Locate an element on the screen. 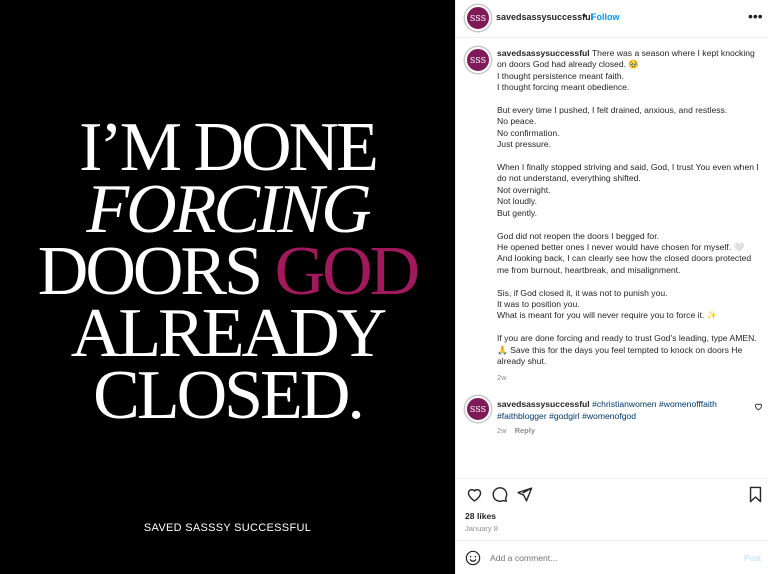 This screenshot has width=768, height=574. headline-line-5: CLOSED. is located at coordinates (229, 395).